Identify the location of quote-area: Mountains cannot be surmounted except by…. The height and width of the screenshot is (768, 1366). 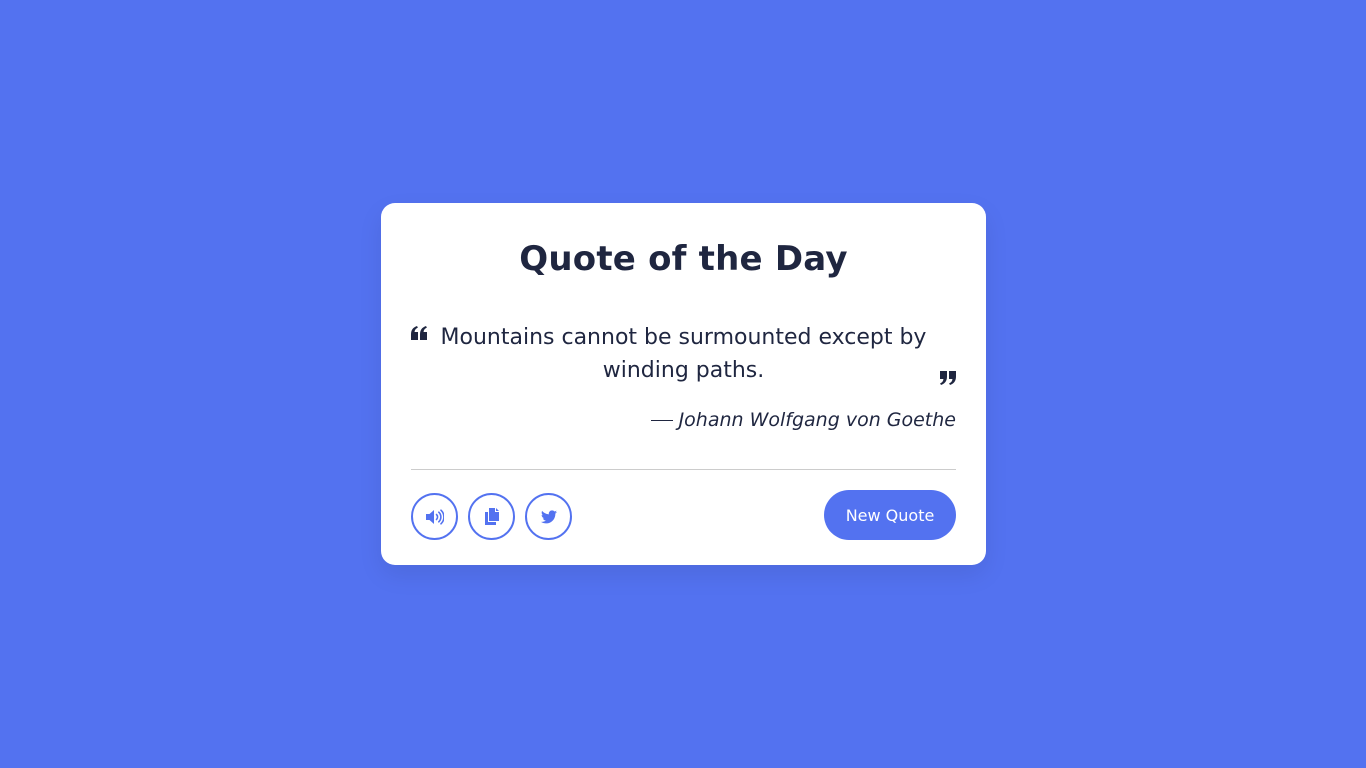
(683, 354).